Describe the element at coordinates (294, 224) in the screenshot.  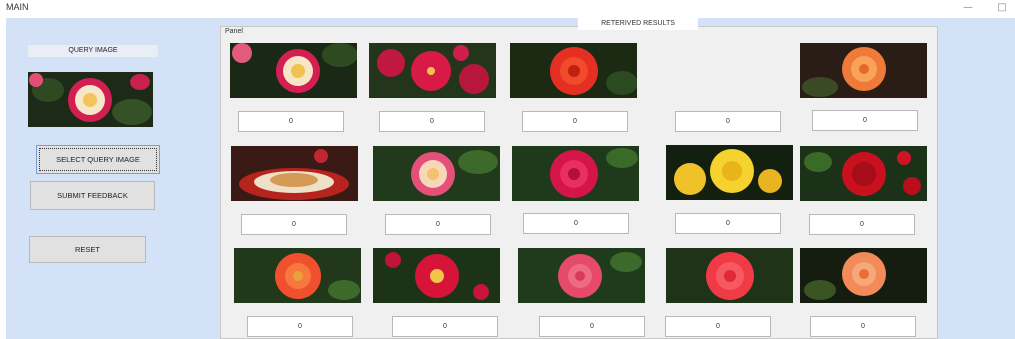
I see `score-field-6: 0` at that location.